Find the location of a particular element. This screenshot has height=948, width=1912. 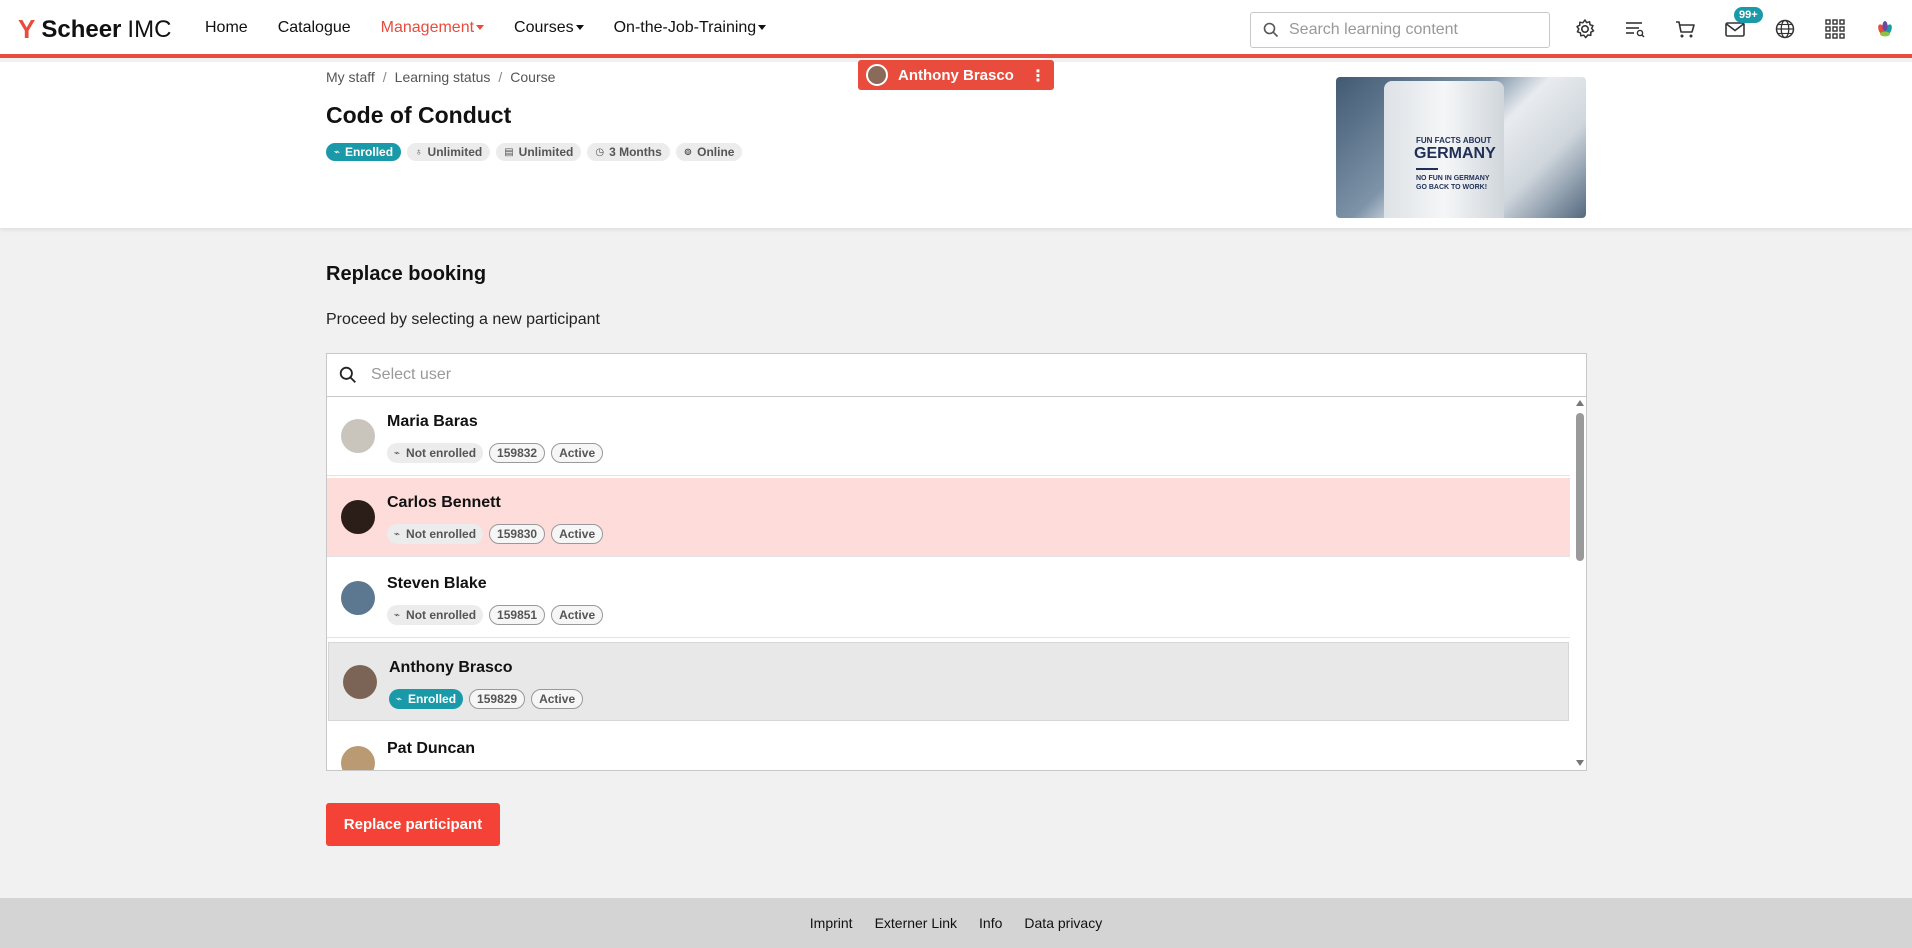

image-text: FUN FACTS ABOUT is located at coordinates (1454, 140).